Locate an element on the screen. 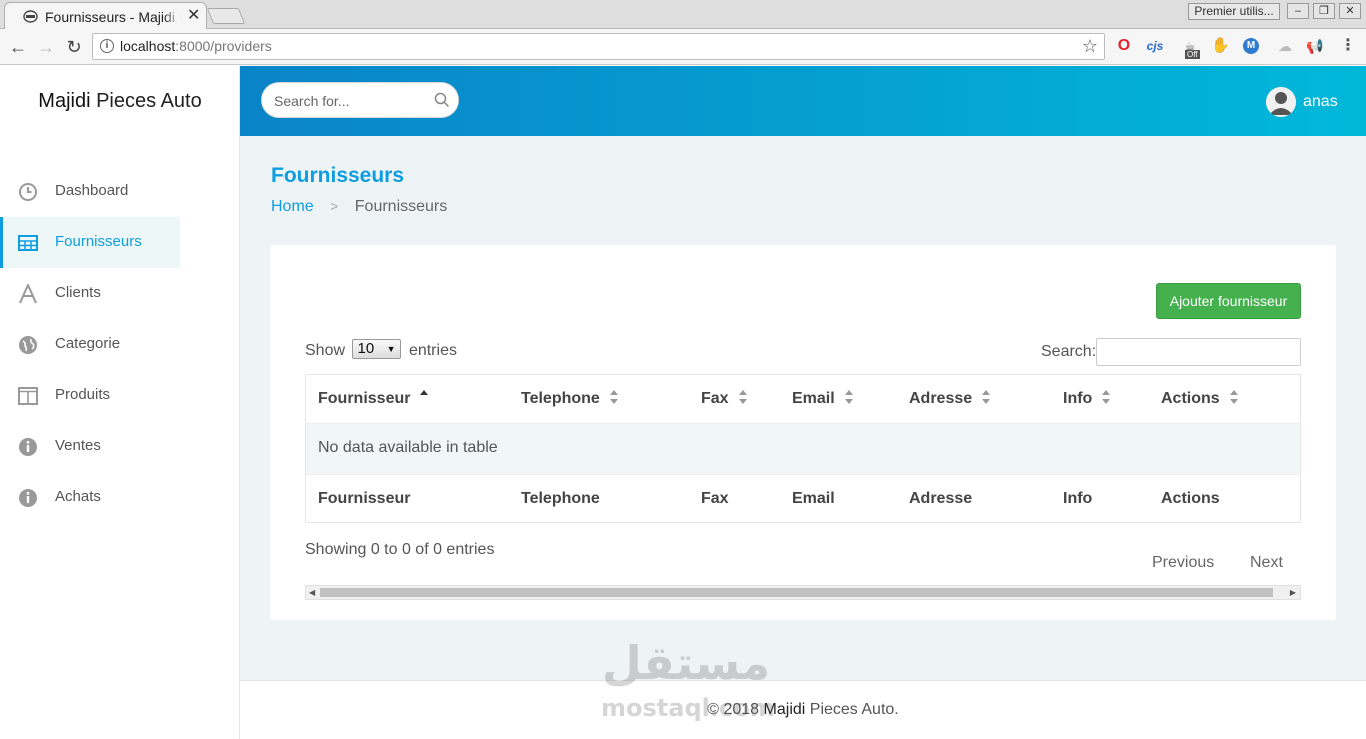 This screenshot has height=739, width=1366. caret-down-icon: ▼ is located at coordinates (391, 349).